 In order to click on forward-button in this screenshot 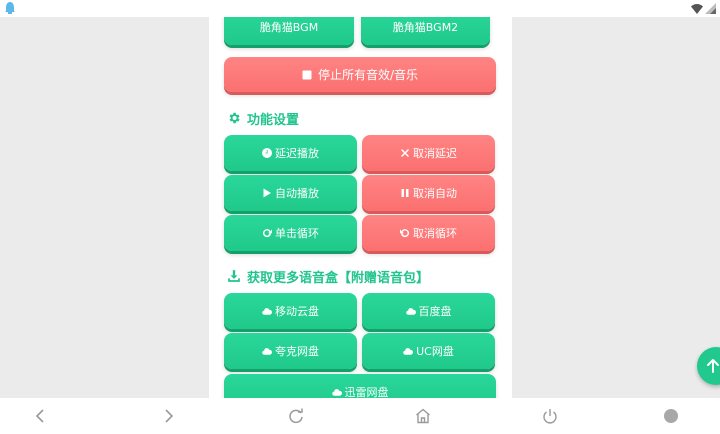, I will do `click(168, 416)`.